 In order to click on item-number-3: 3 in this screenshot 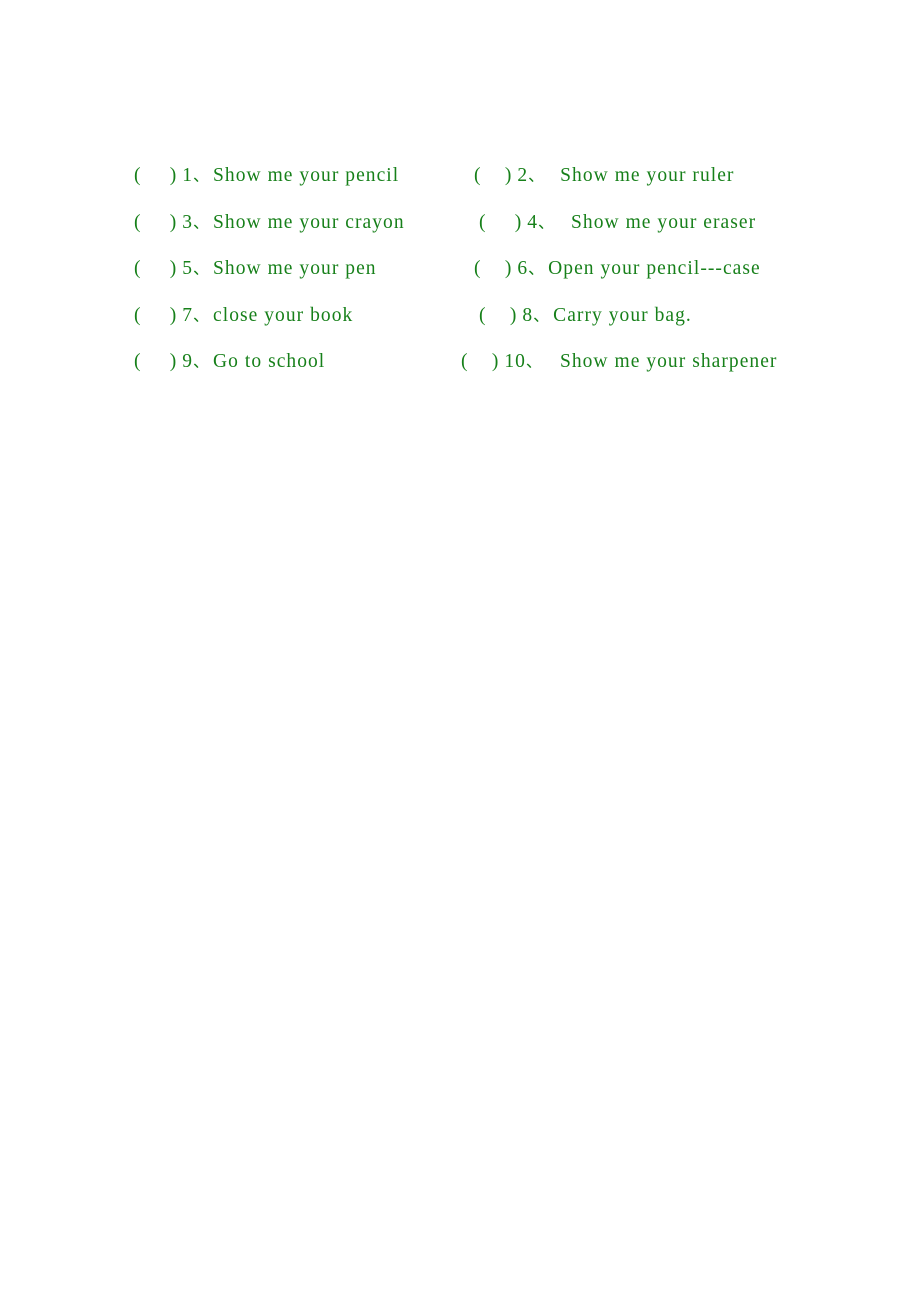, I will do `click(187, 222)`.